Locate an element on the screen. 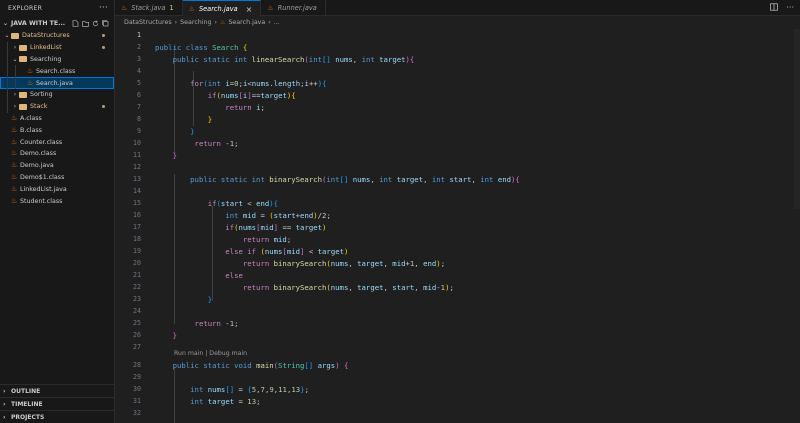 The image size is (800, 423). code-line: 10 return -1; is located at coordinates (186, 143).